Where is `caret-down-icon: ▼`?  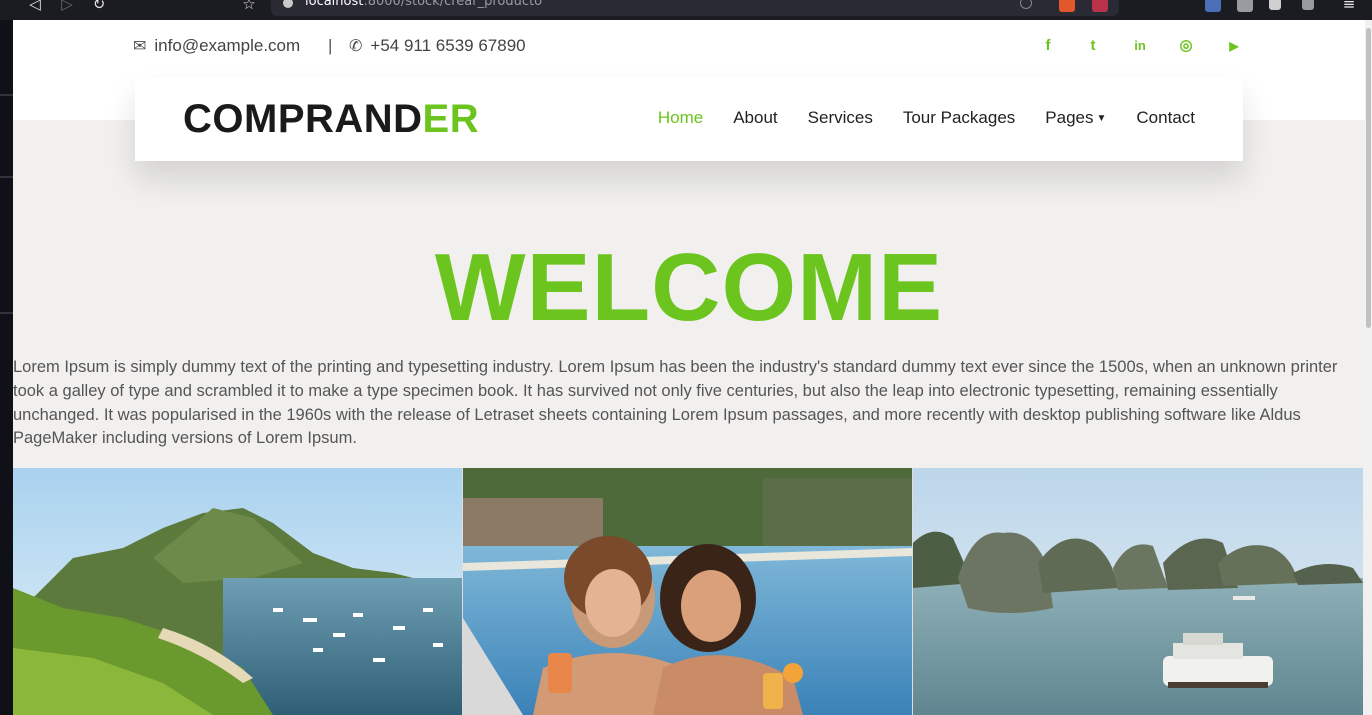 caret-down-icon: ▼ is located at coordinates (1101, 118).